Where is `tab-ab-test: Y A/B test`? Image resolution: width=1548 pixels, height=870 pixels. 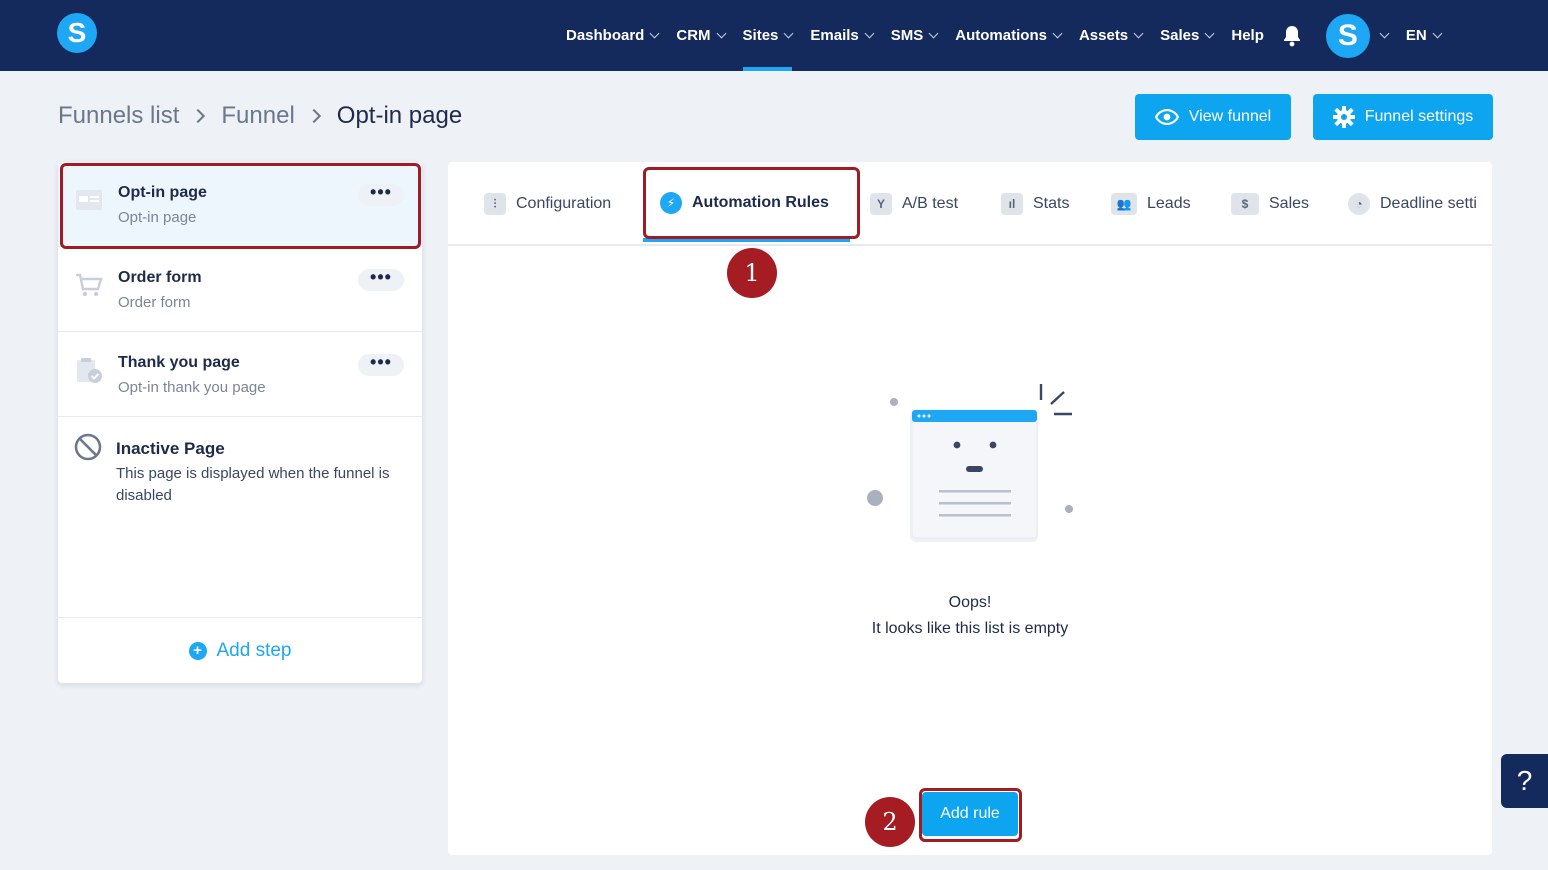
tab-ab-test: Y A/B test is located at coordinates (914, 204).